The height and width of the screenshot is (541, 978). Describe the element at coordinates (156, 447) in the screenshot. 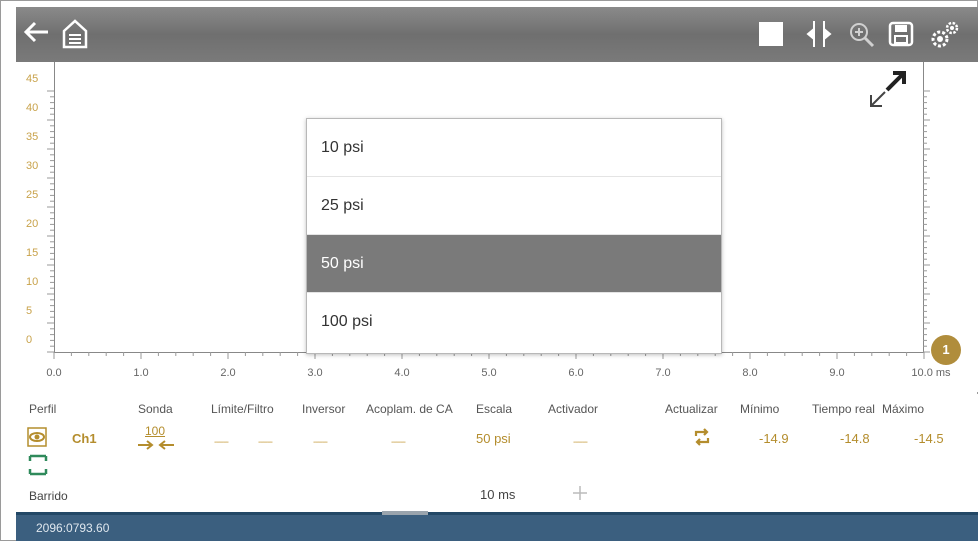

I see `probe-arrows-icon` at that location.